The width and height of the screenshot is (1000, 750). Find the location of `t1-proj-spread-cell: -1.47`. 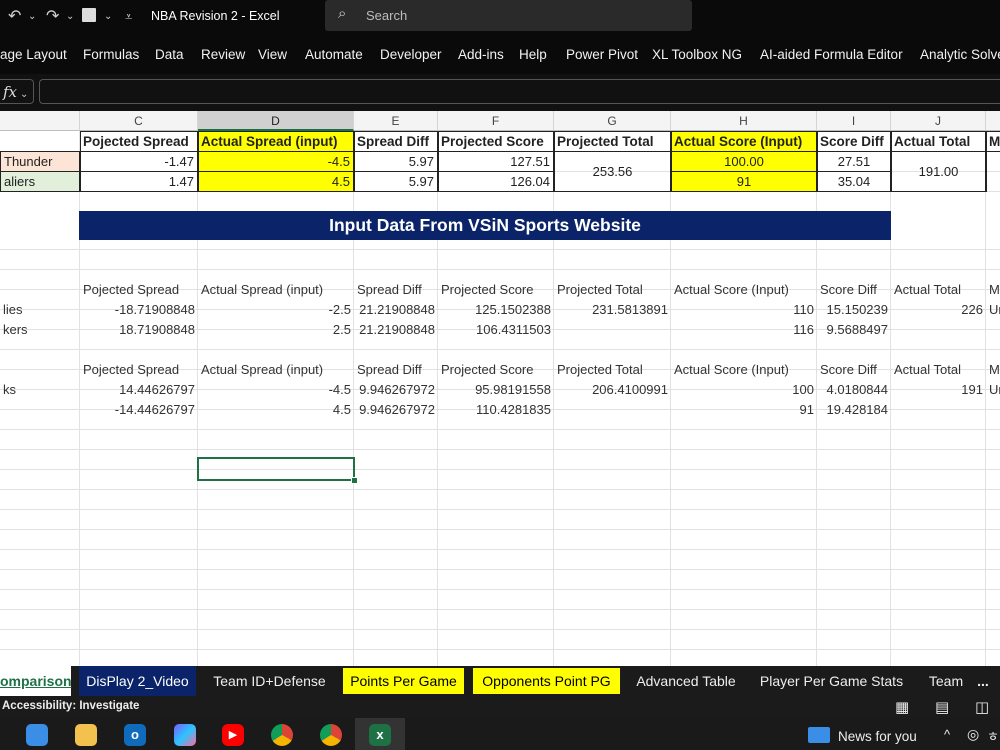

t1-proj-spread-cell: -1.47 is located at coordinates (139, 161).